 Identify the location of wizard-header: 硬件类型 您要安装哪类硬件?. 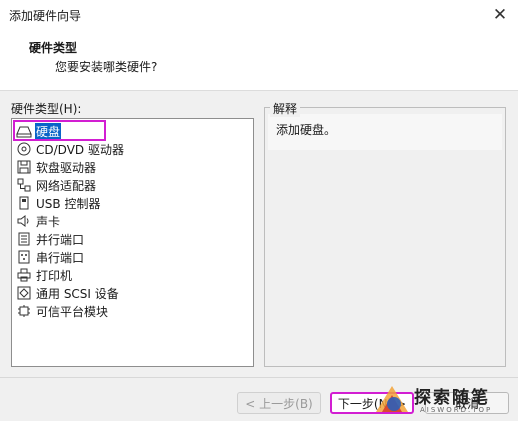
(259, 60).